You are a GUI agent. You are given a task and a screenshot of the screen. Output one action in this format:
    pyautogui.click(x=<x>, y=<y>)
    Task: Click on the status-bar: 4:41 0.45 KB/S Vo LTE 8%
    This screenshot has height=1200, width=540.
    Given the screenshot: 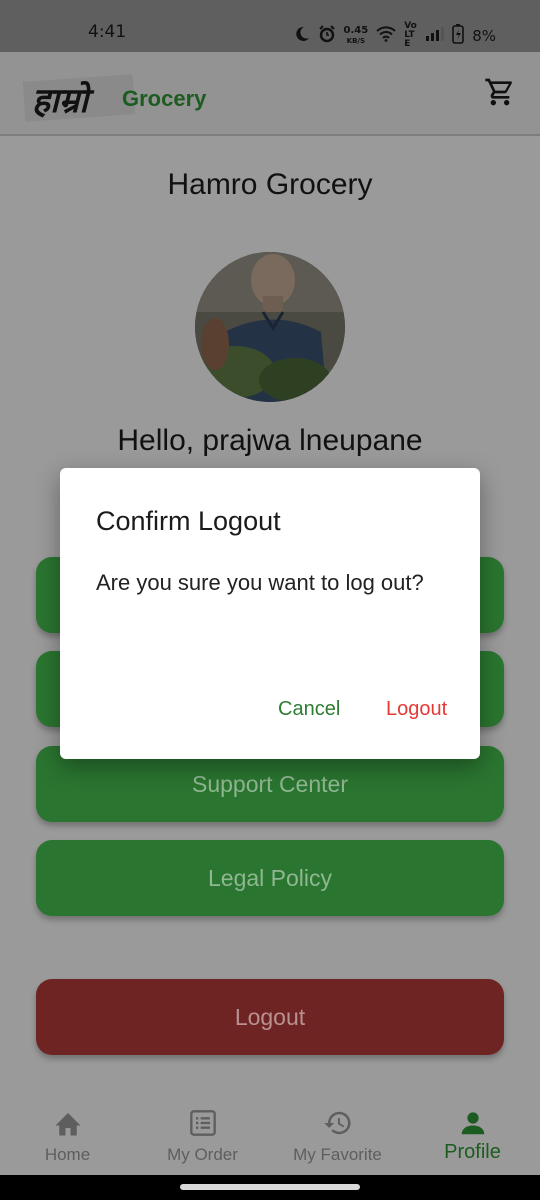 What is the action you would take?
    pyautogui.click(x=270, y=26)
    